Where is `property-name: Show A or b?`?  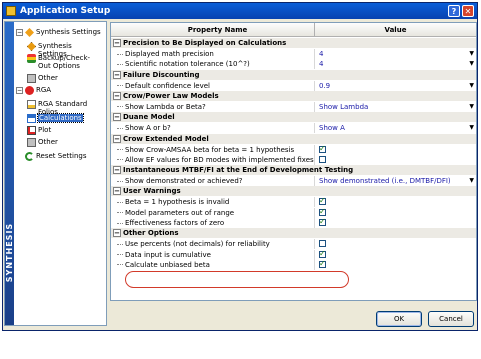
property-name: Show A or b? is located at coordinates (213, 128).